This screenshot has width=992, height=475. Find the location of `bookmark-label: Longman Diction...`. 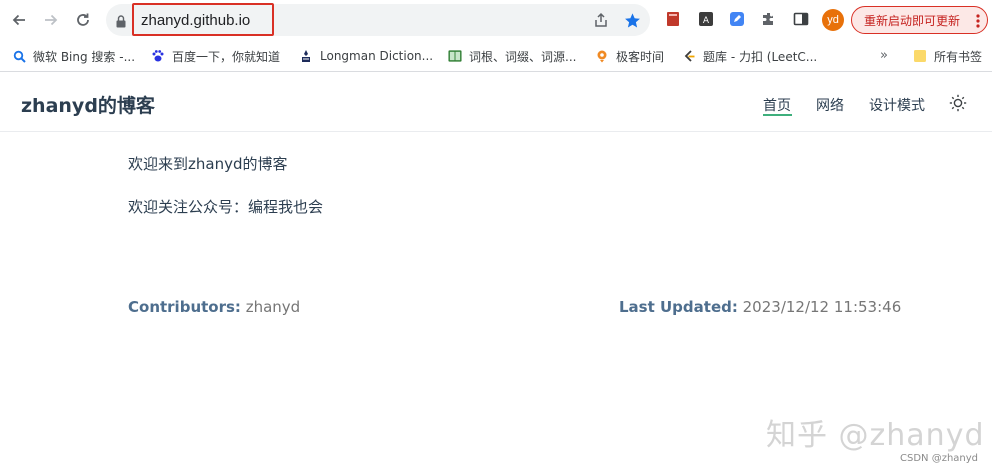

bookmark-label: Longman Diction... is located at coordinates (377, 56).